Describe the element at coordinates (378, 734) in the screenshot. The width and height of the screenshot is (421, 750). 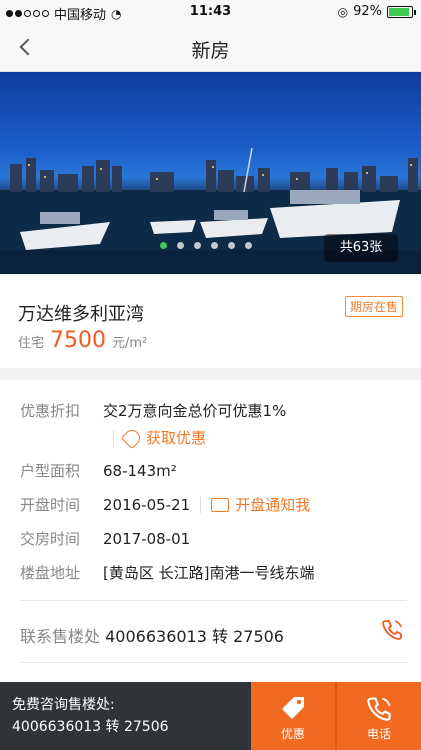
I see `call-label: 电话` at that location.